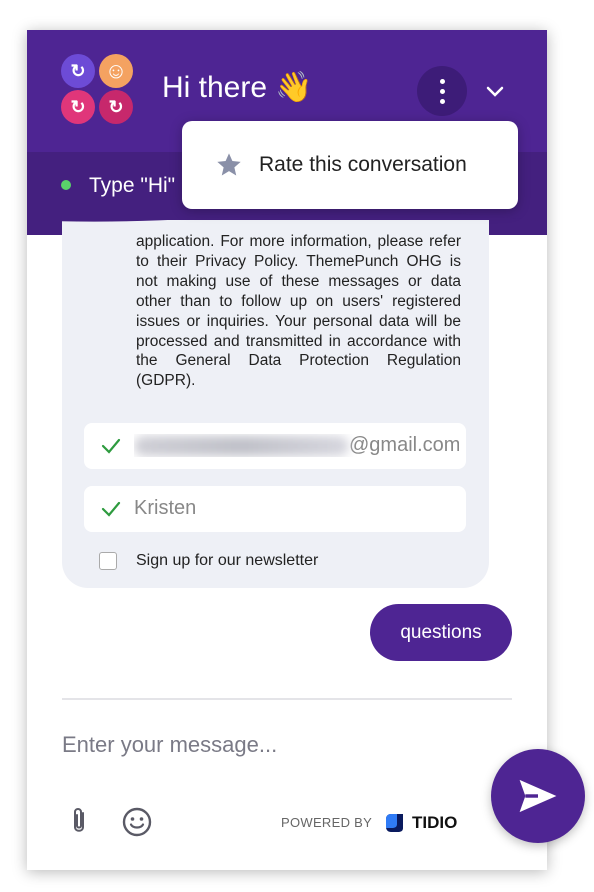 The image size is (594, 892). What do you see at coordinates (434, 823) in the screenshot?
I see `tidio-brand: TIDIO` at bounding box center [434, 823].